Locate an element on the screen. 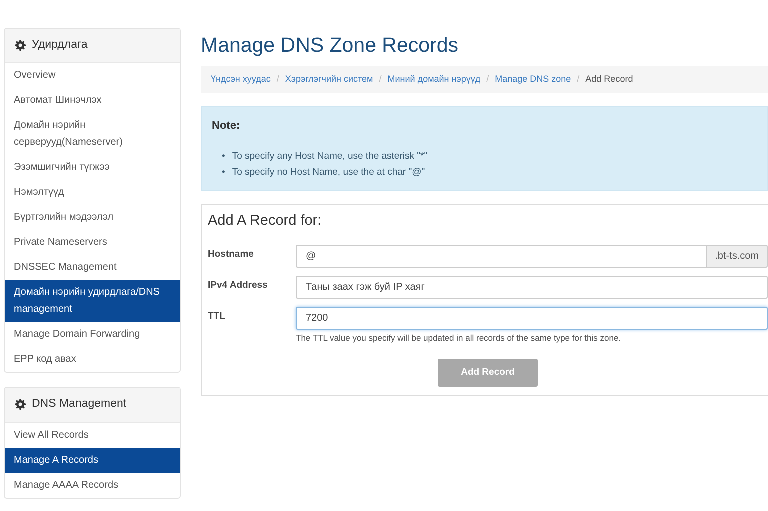 This screenshot has width=768, height=511. sidebar-item: View All Records is located at coordinates (92, 435).